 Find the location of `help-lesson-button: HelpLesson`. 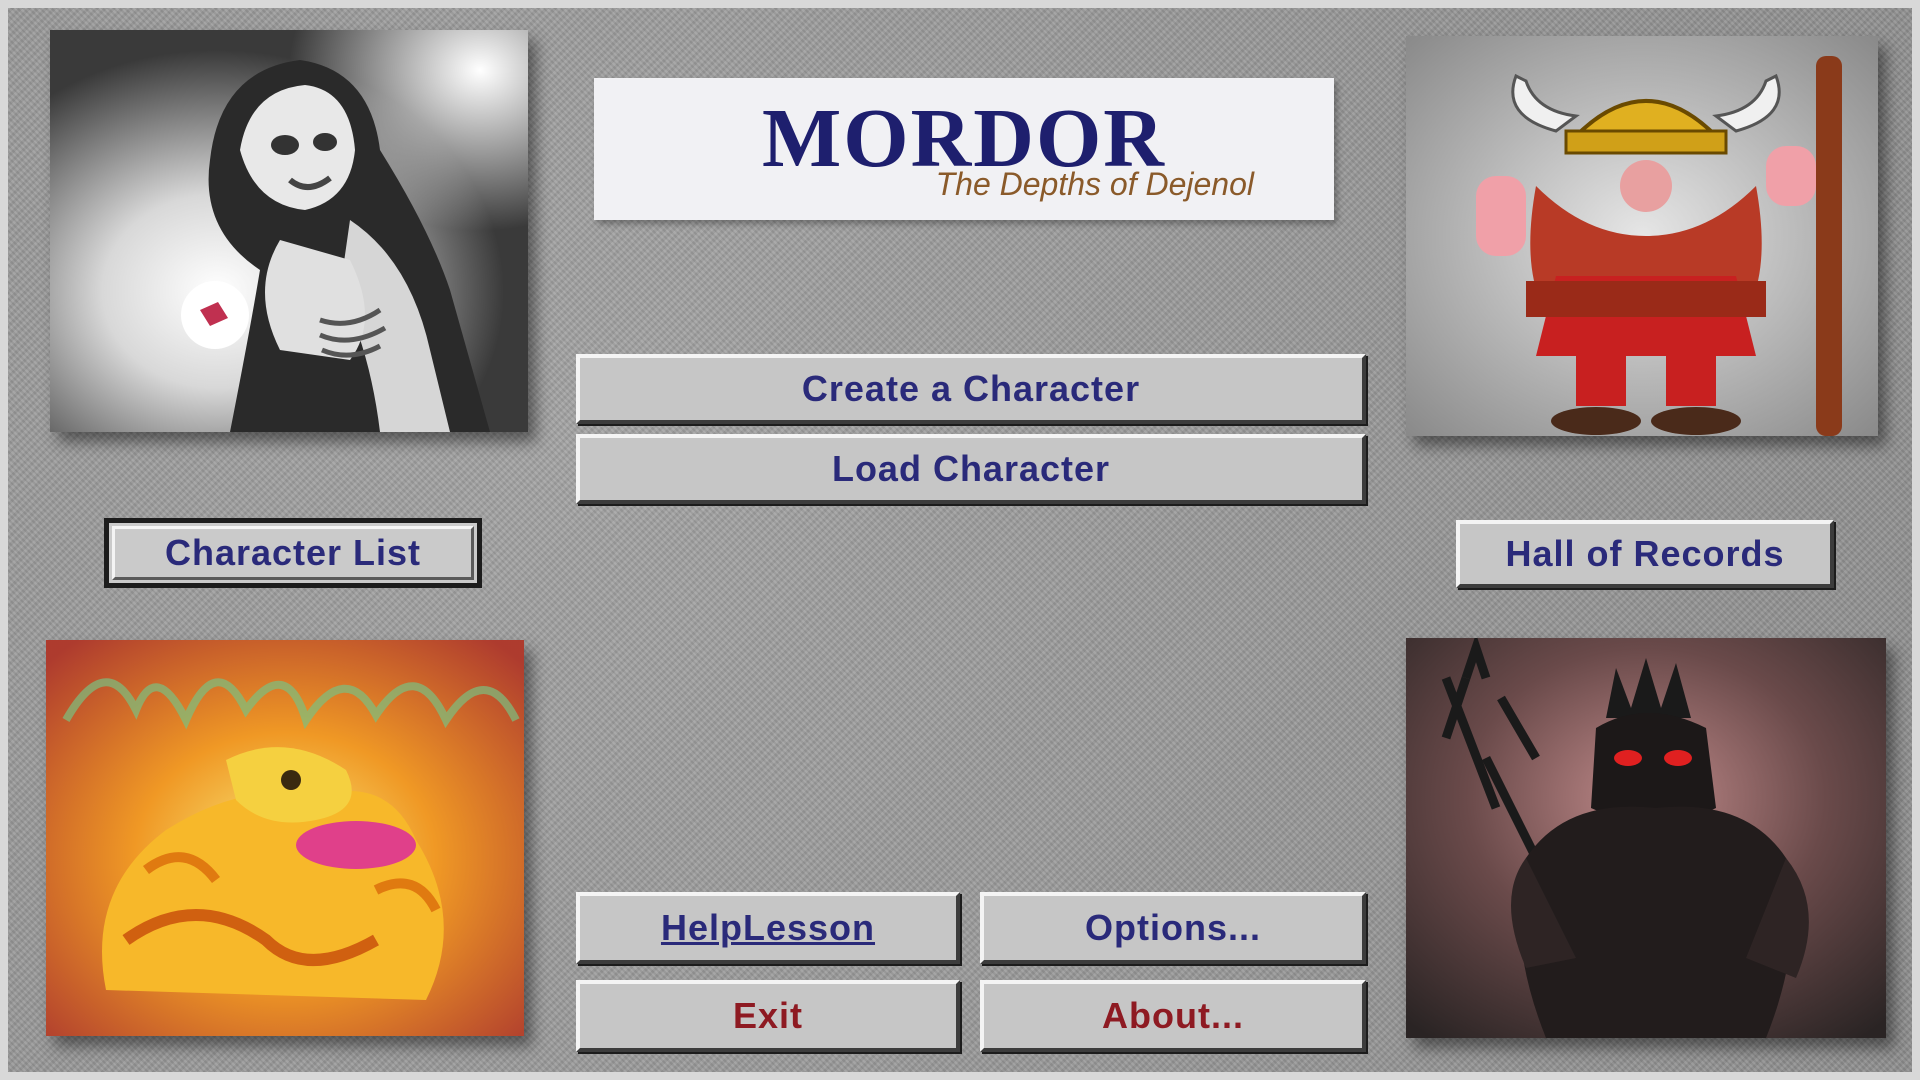

help-lesson-button: HelpLesson is located at coordinates (768, 928).